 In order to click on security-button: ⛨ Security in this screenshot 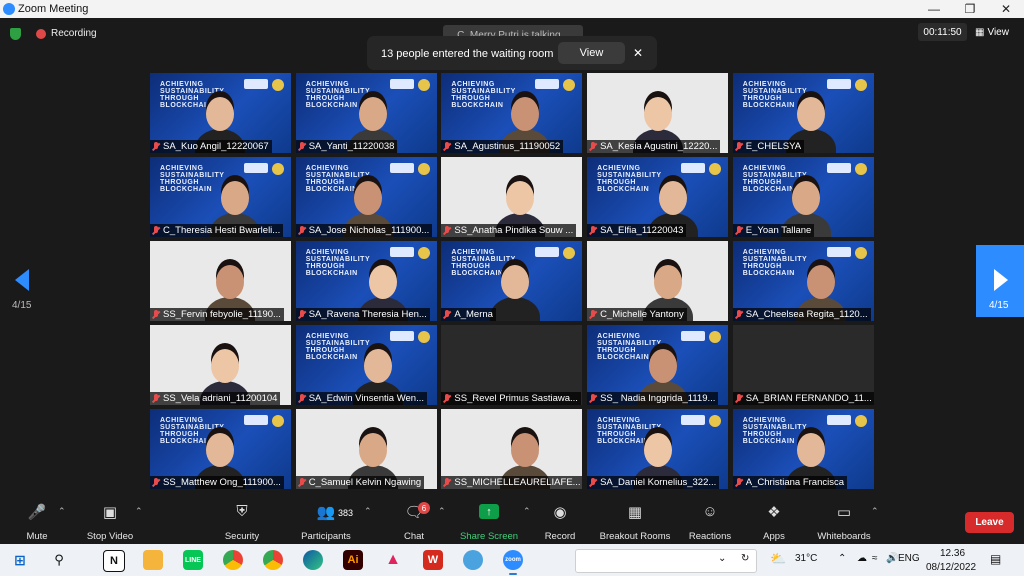, I will do `click(242, 522)`.